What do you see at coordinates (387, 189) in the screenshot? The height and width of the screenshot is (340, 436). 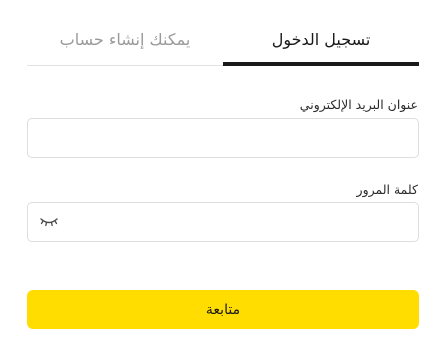 I see `password-label: كلمة المرور` at bounding box center [387, 189].